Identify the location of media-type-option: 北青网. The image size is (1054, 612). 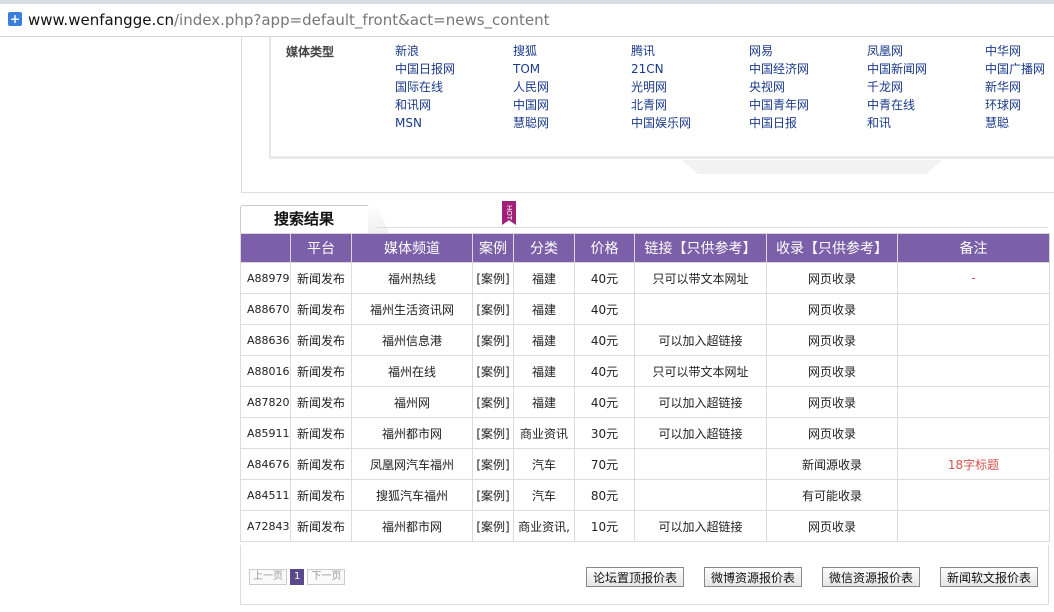
(690, 105).